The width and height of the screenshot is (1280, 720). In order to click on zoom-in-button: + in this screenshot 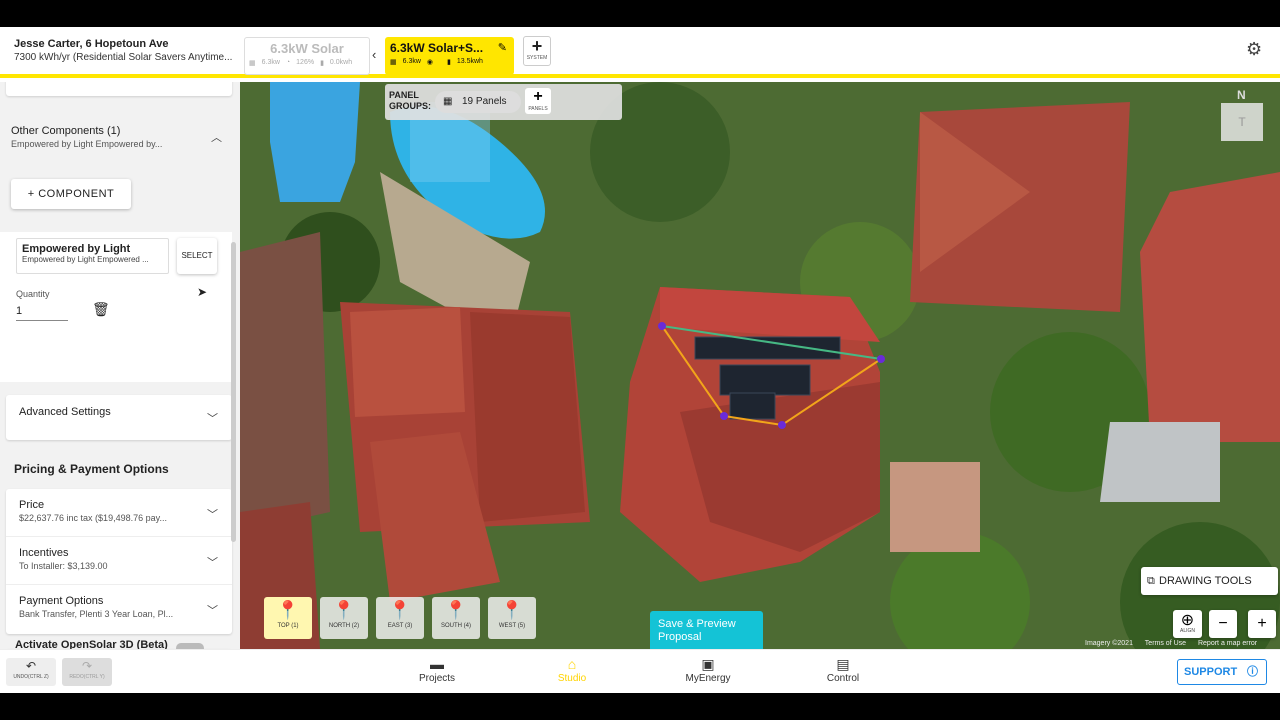, I will do `click(1262, 624)`.